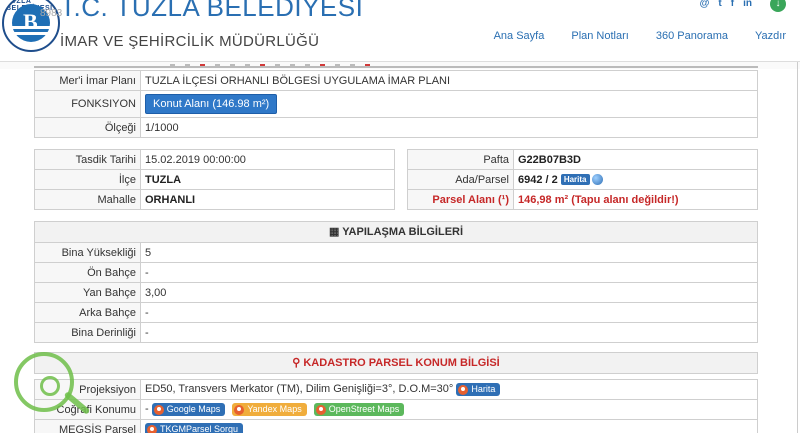  What do you see at coordinates (575, 180) in the screenshot?
I see `harita-button: Harita` at bounding box center [575, 180].